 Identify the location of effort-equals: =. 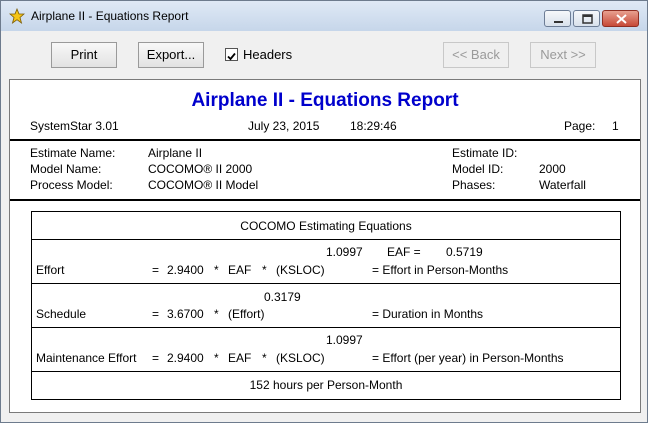
(156, 270).